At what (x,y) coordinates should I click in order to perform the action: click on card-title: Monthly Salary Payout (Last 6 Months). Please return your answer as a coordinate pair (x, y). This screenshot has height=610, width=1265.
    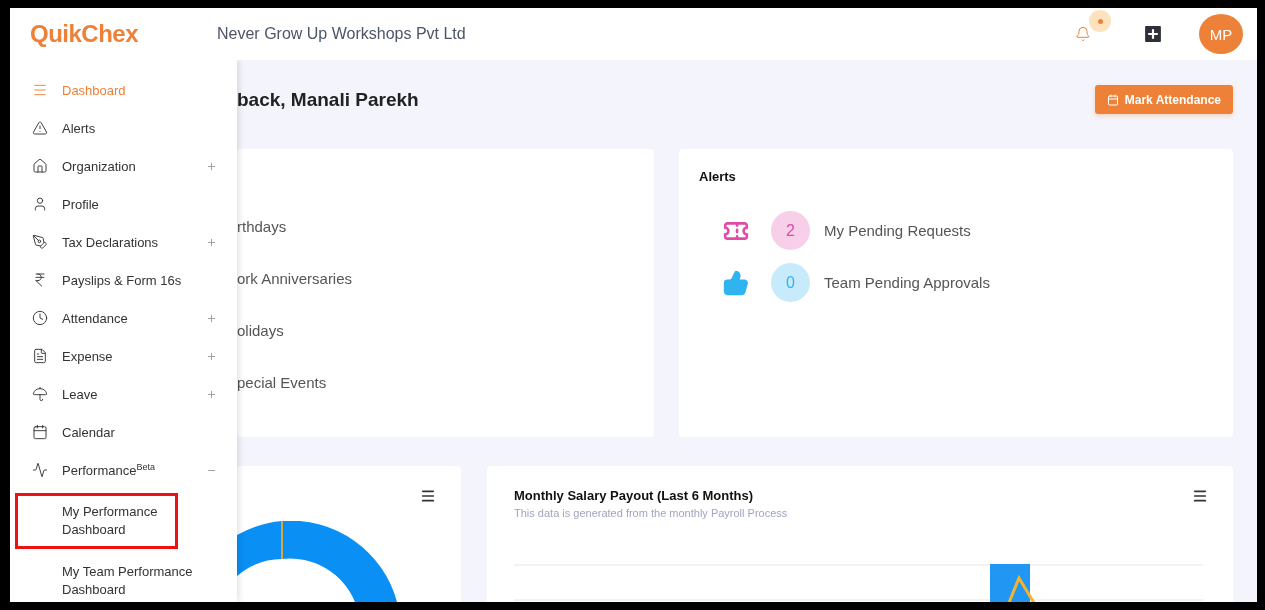
    Looking at the image, I should click on (634, 495).